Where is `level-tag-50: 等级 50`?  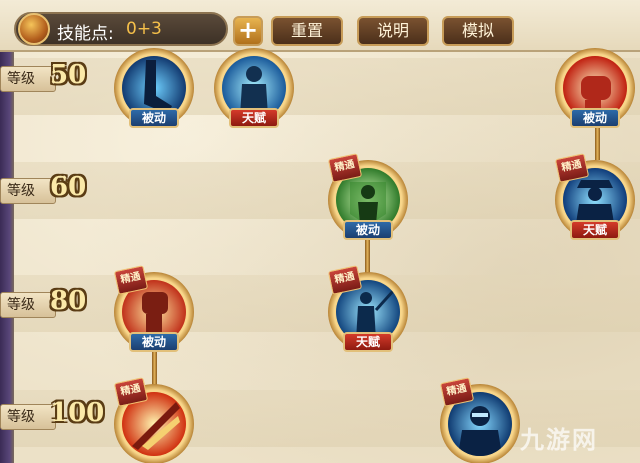 level-tag-50: 等级 50 is located at coordinates (52, 79).